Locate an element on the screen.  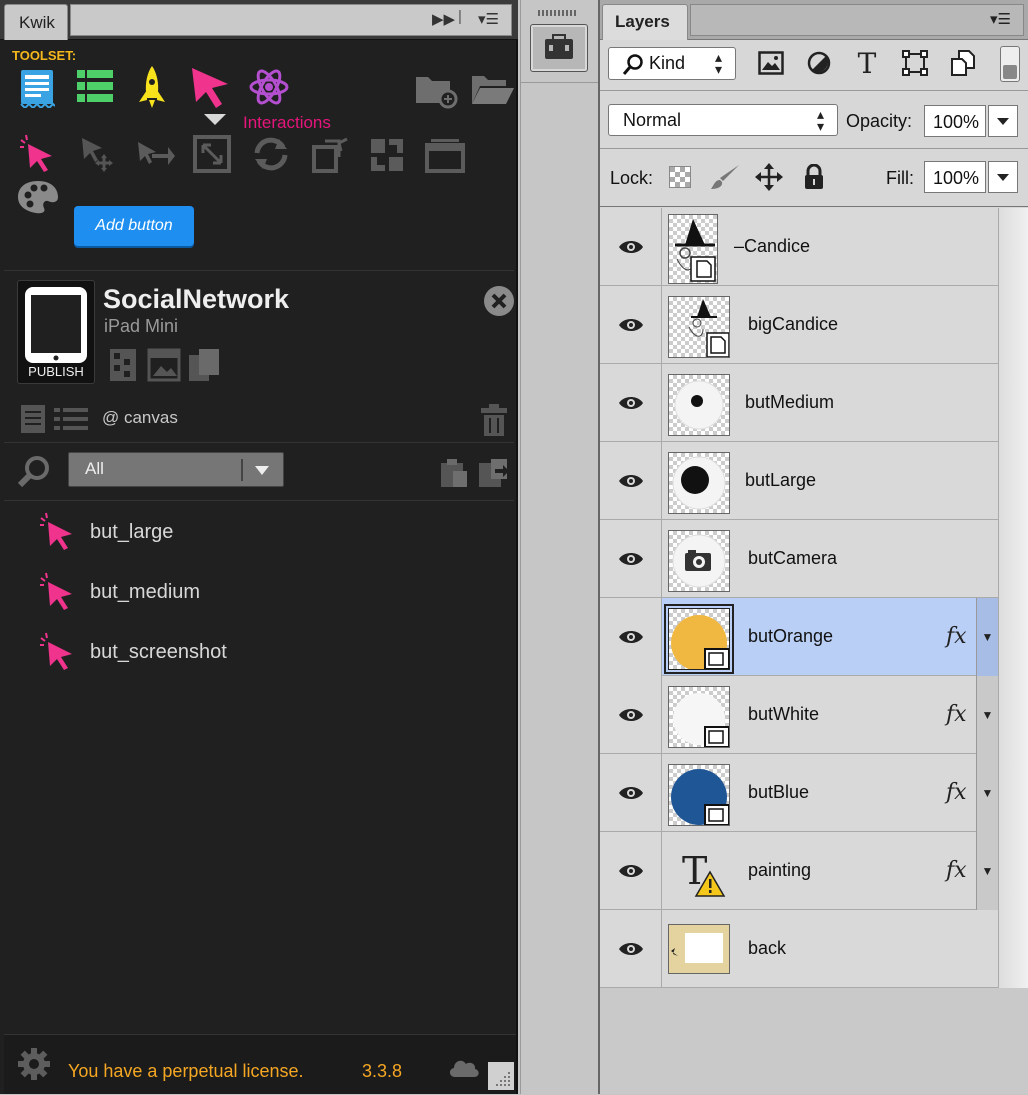
export-copy-icon is located at coordinates (494, 473).